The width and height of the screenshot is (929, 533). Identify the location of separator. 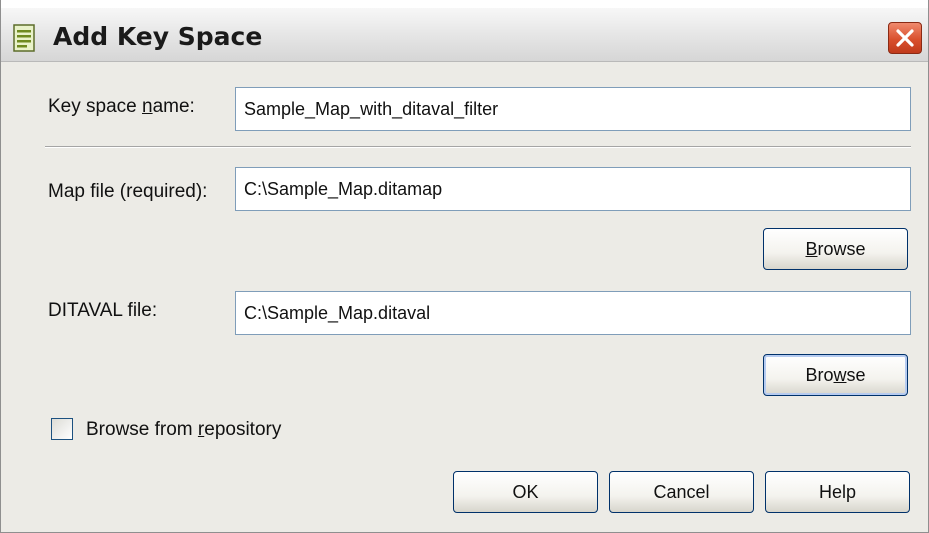
(478, 147).